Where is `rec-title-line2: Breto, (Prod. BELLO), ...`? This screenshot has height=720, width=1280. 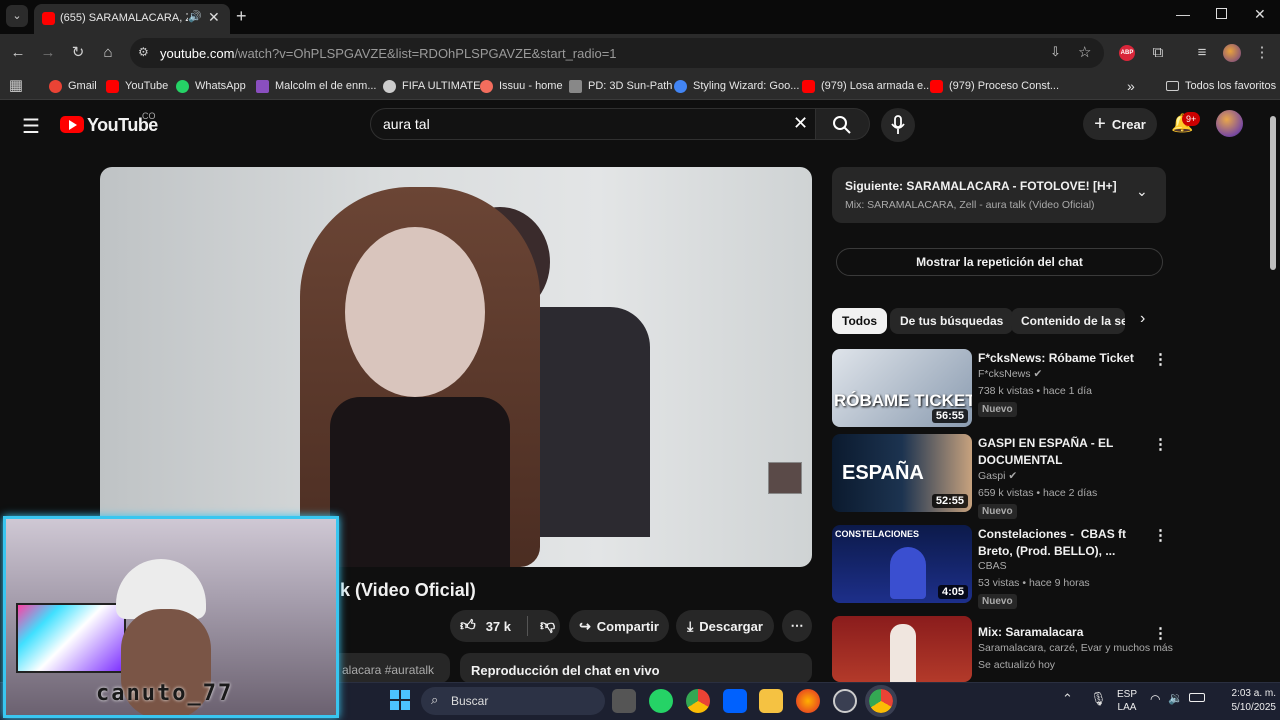 rec-title-line2: Breto, (Prod. BELLO), ... is located at coordinates (1064, 551).